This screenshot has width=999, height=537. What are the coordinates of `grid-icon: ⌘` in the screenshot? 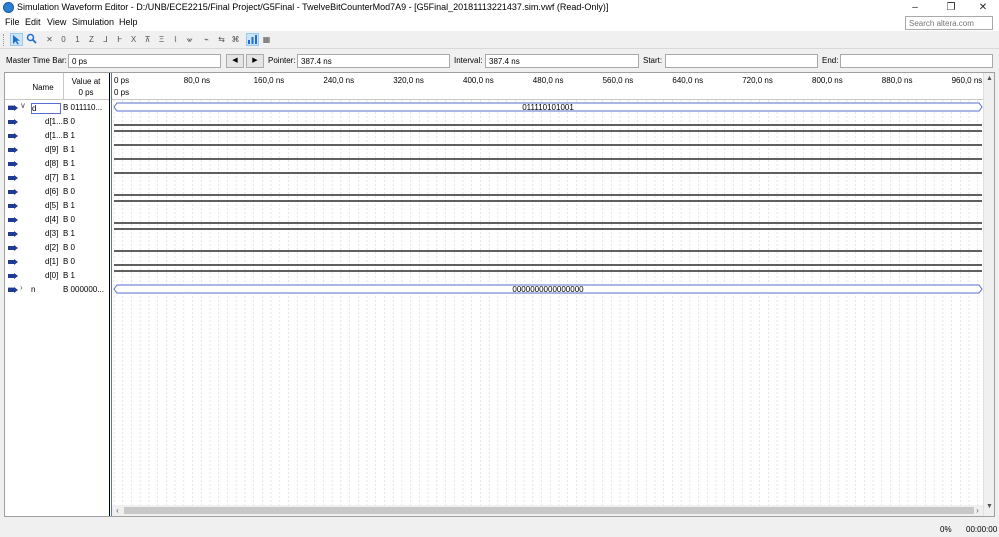 It's located at (235, 39).